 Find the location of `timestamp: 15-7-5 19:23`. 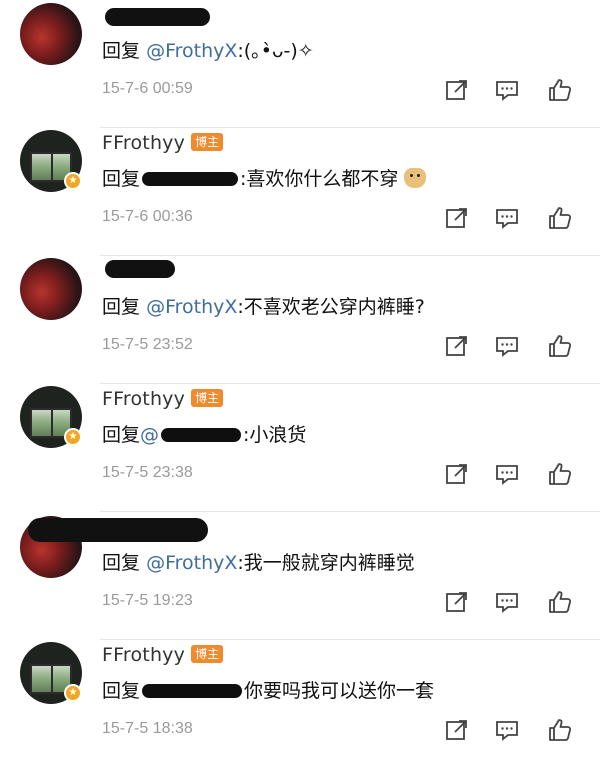

timestamp: 15-7-5 19:23 is located at coordinates (147, 600).